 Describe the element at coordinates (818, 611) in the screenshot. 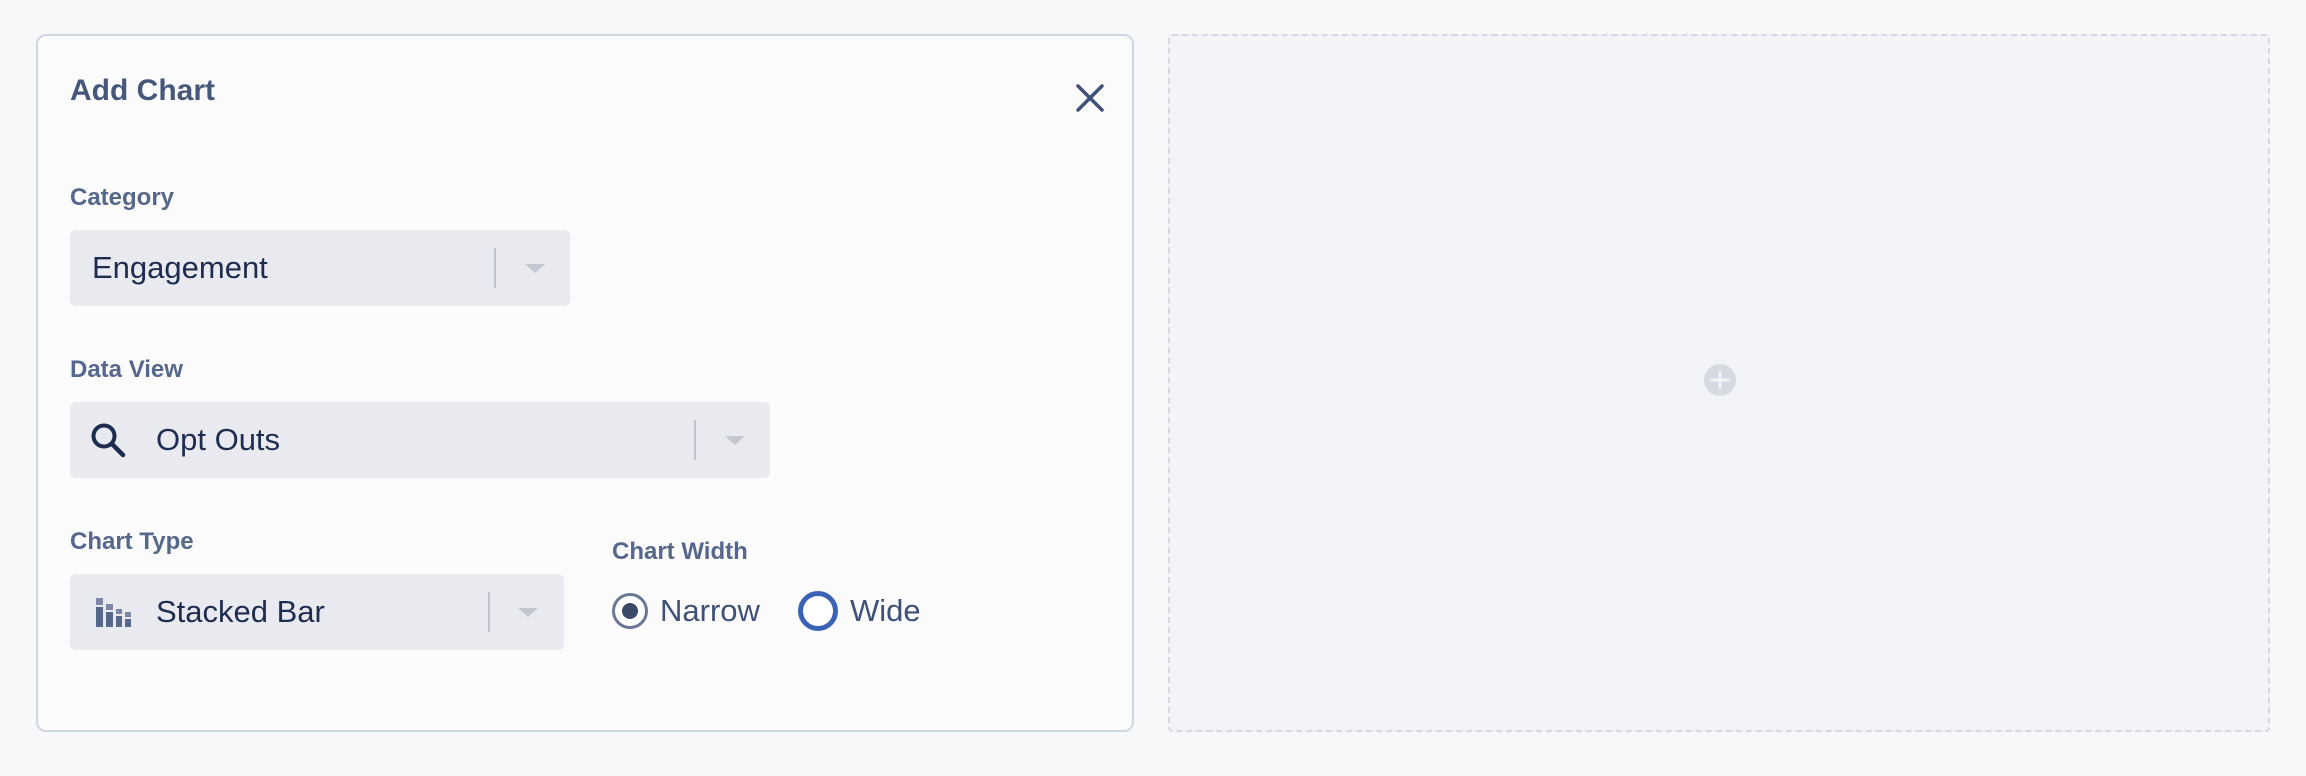

I see `radio-unselected-icon` at that location.